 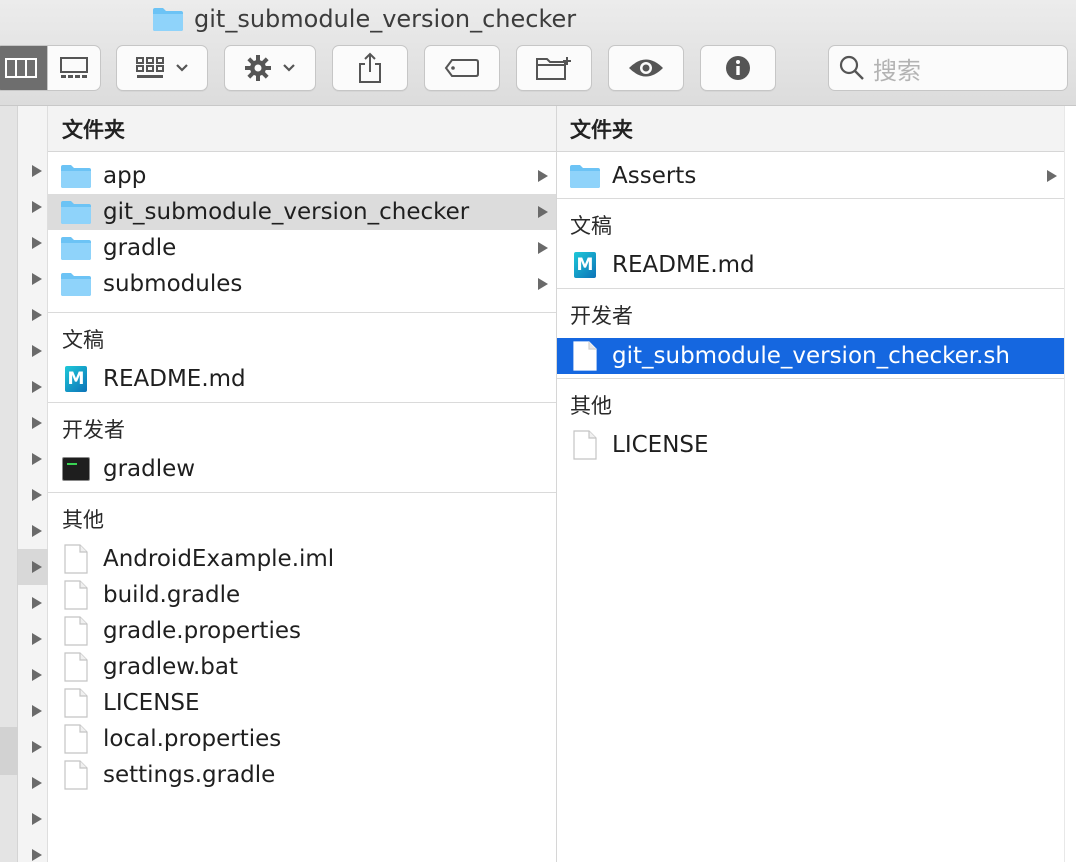 What do you see at coordinates (302, 631) in the screenshot?
I see `list-item-file: gradle.properties` at bounding box center [302, 631].